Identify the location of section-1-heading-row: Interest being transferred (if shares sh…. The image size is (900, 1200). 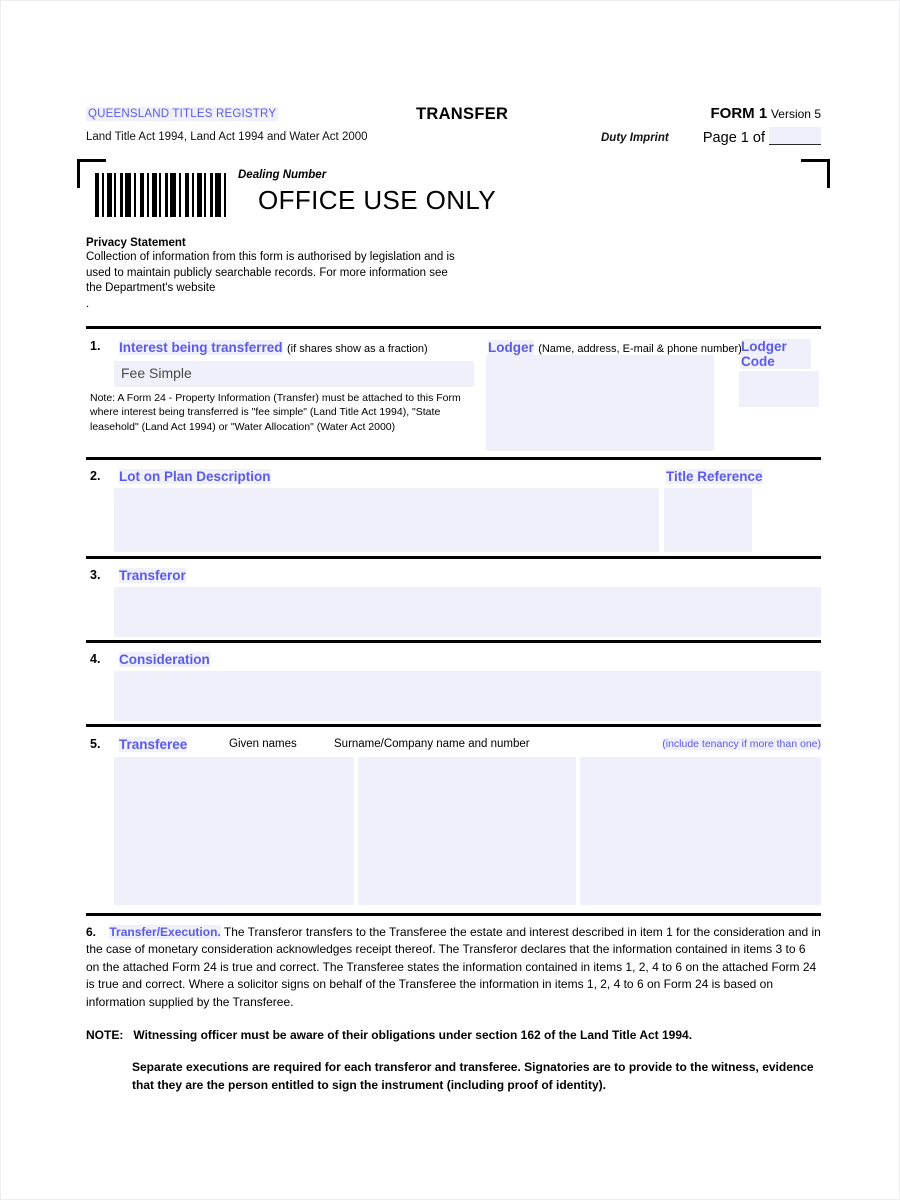
(273, 348).